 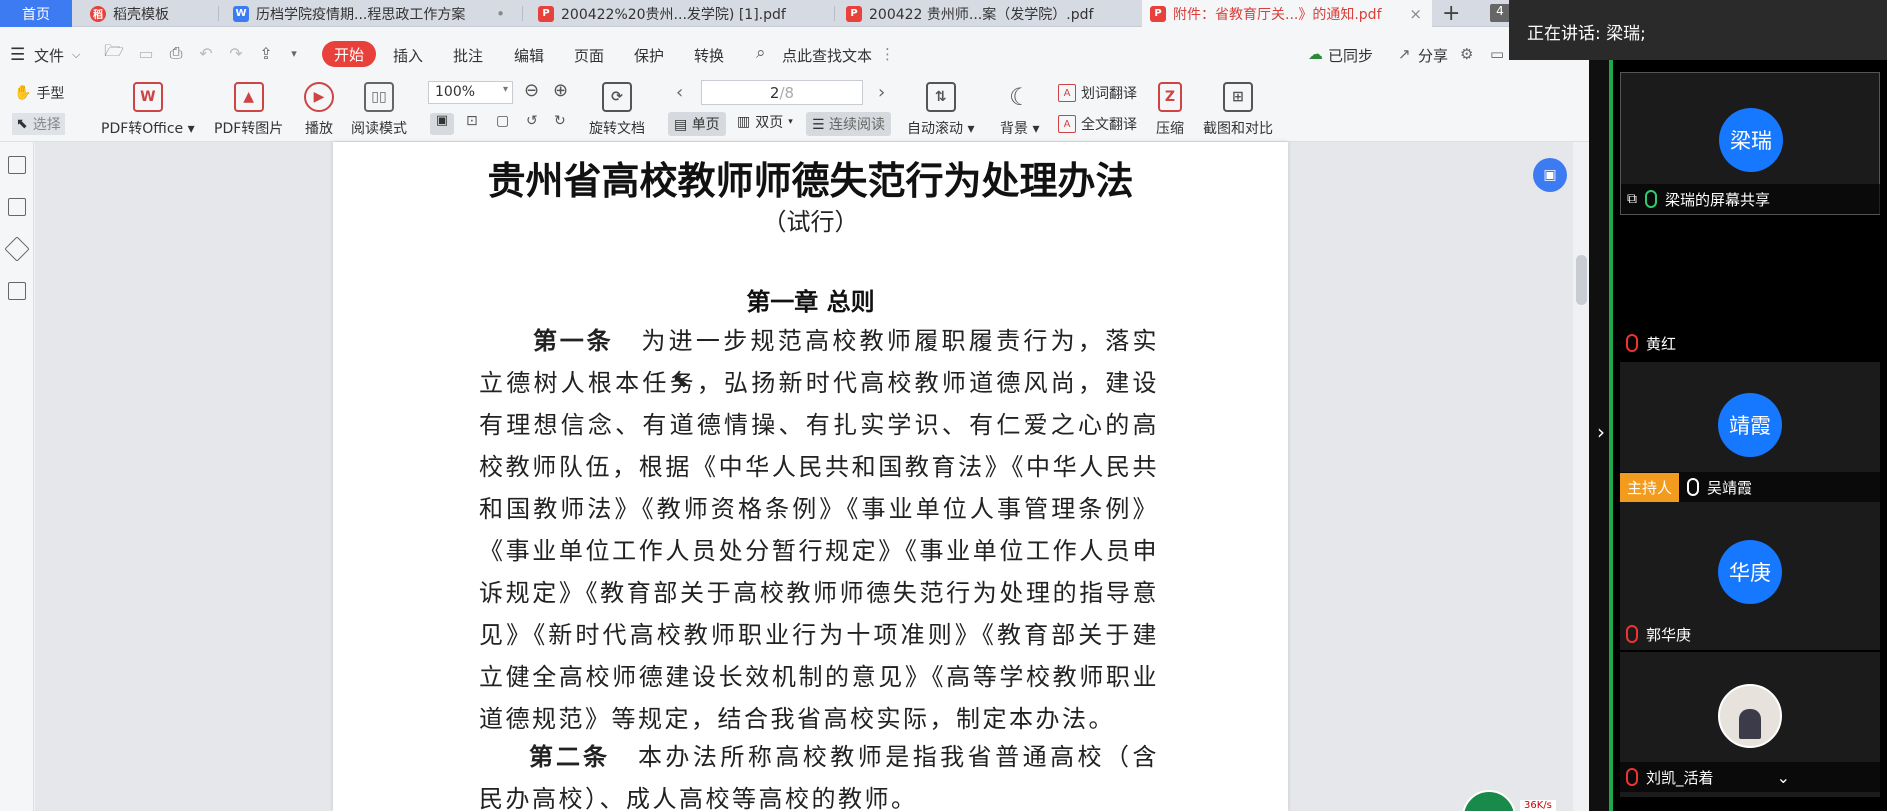 What do you see at coordinates (529, 55) in the screenshot?
I see `menu-edit: 编辑` at bounding box center [529, 55].